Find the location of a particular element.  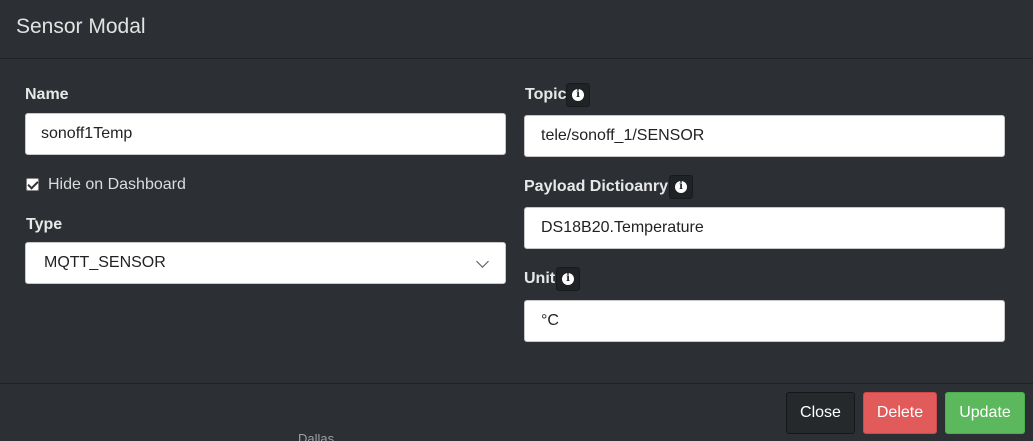

modal-title: Sensor Modal is located at coordinates (81, 26).